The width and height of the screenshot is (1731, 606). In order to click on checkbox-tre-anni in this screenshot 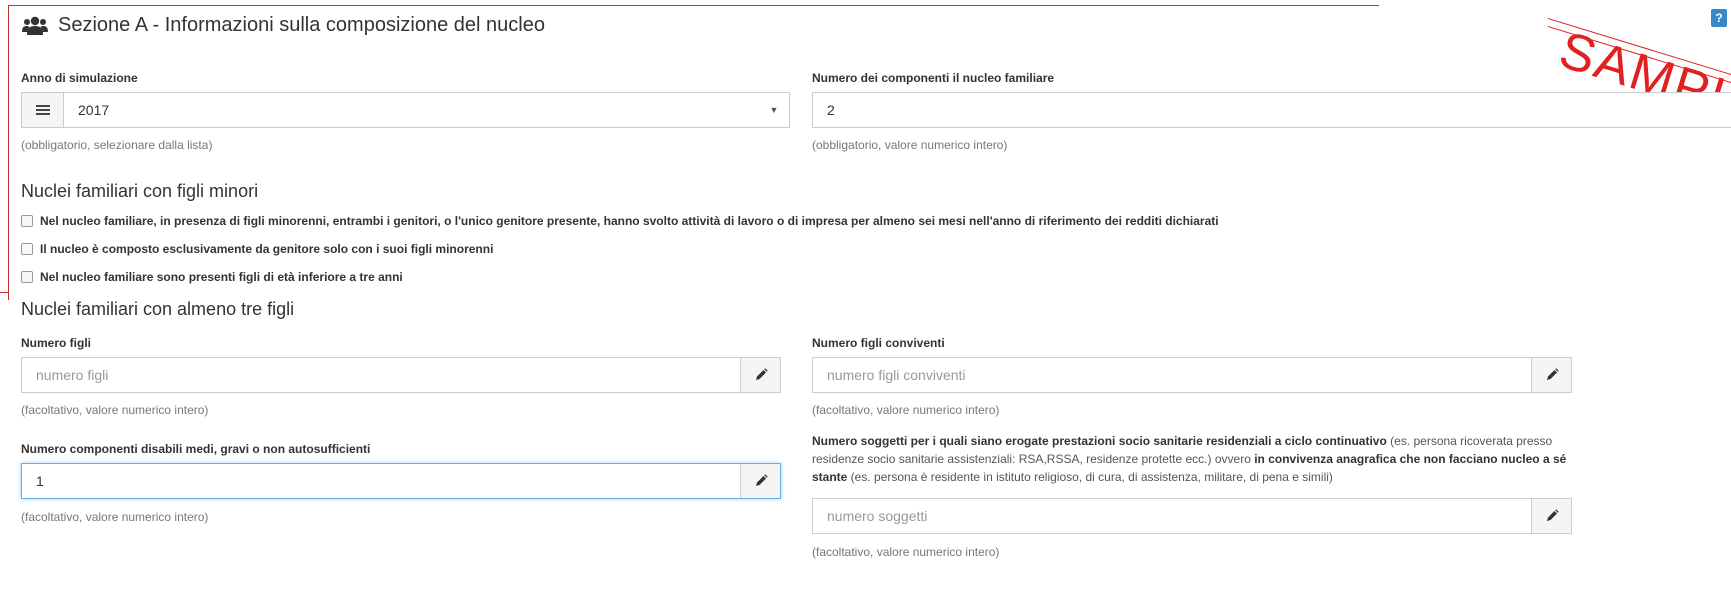, I will do `click(27, 277)`.